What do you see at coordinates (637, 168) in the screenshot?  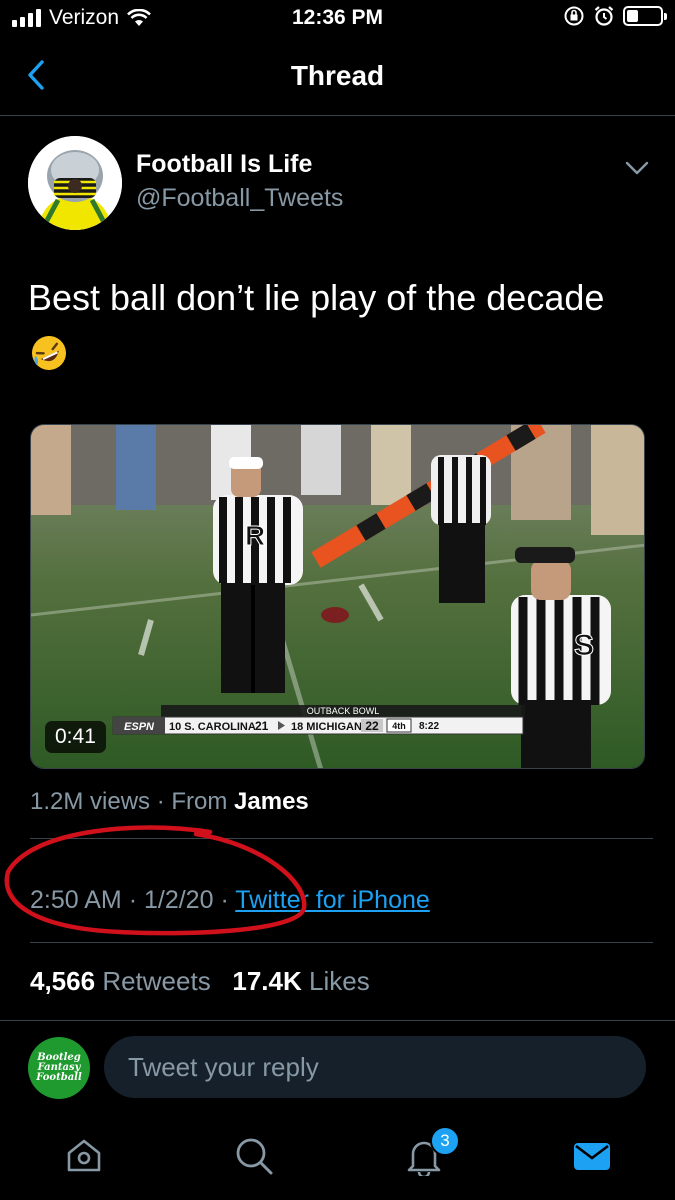 I see `chevron-down-icon` at bounding box center [637, 168].